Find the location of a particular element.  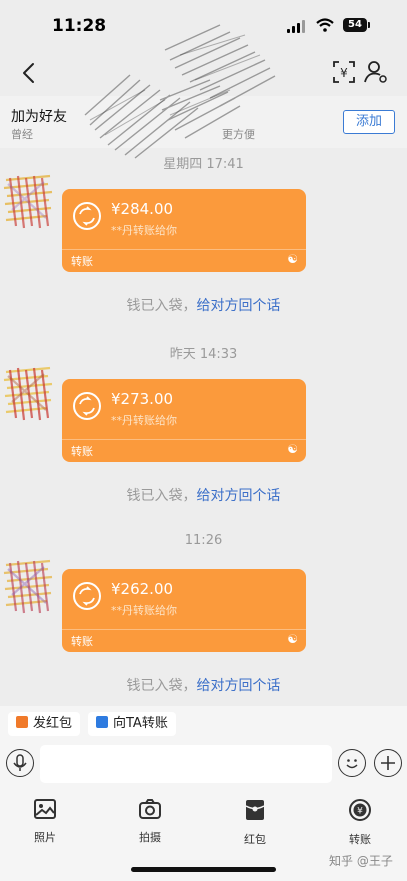

emoji-icon is located at coordinates (352, 763).